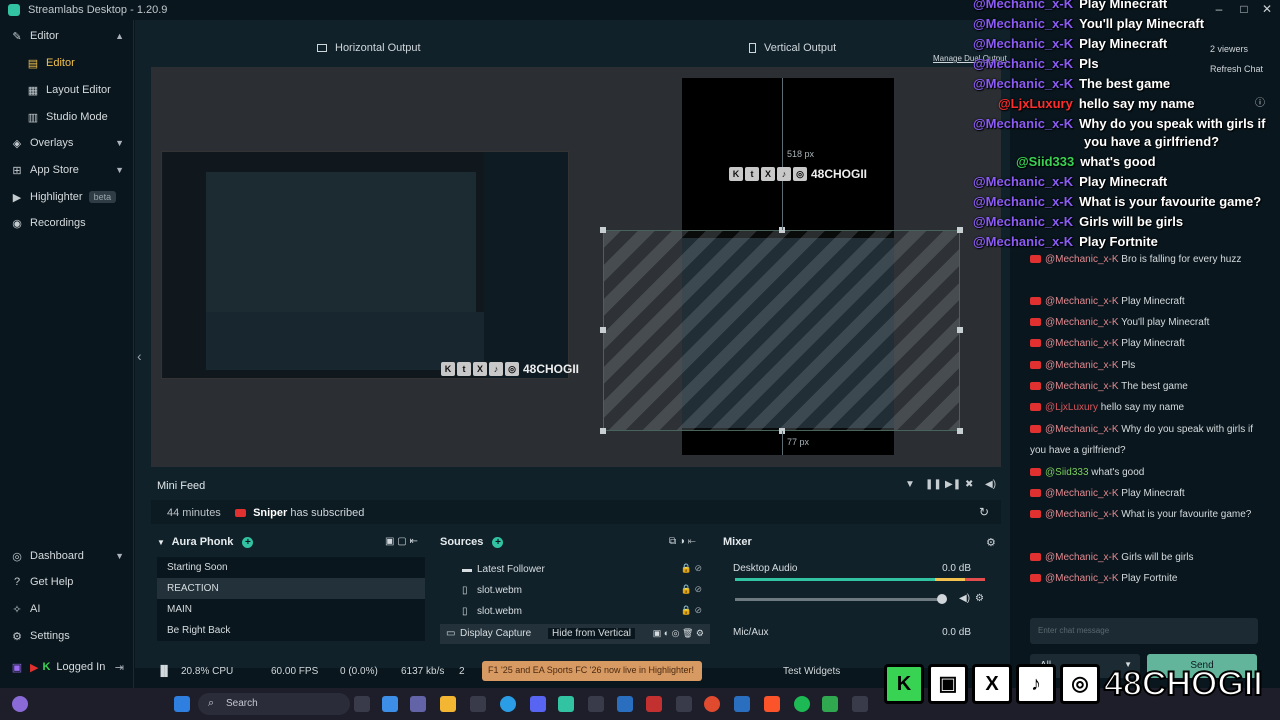 Image resolution: width=1280 pixels, height=720 pixels. What do you see at coordinates (182, 704) in the screenshot?
I see `windows-start-icon` at bounding box center [182, 704].